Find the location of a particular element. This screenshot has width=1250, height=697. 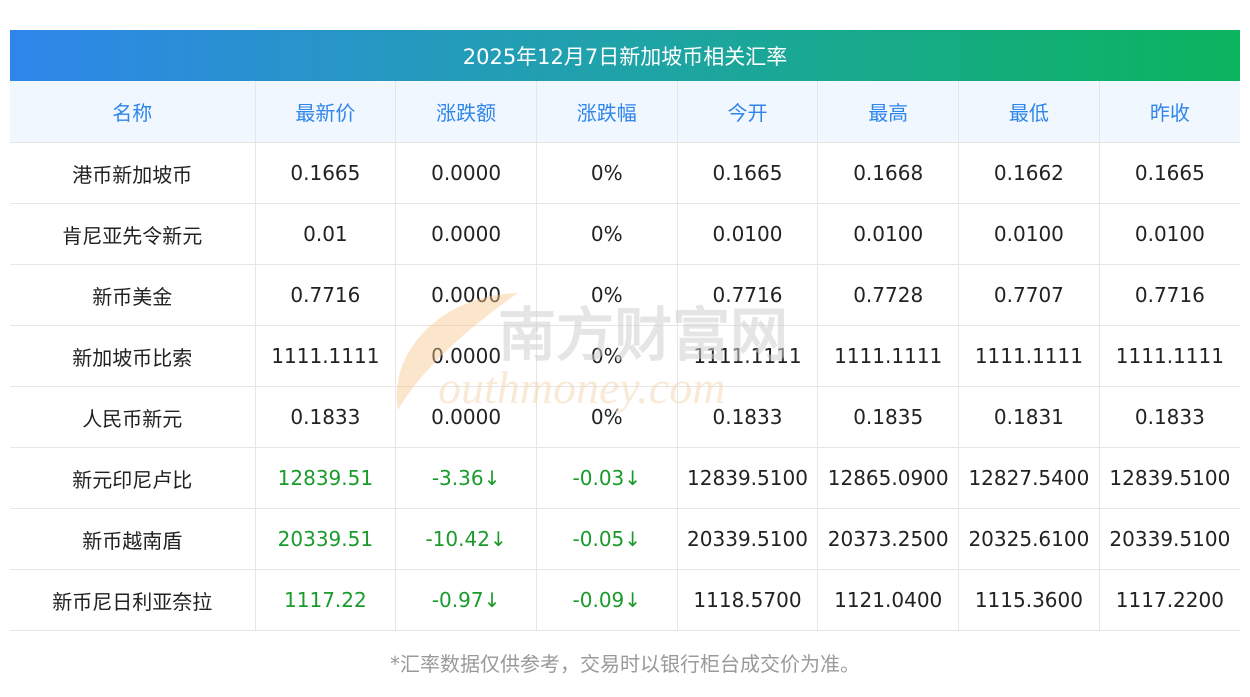

cell-high: 0.0100 is located at coordinates (888, 234).